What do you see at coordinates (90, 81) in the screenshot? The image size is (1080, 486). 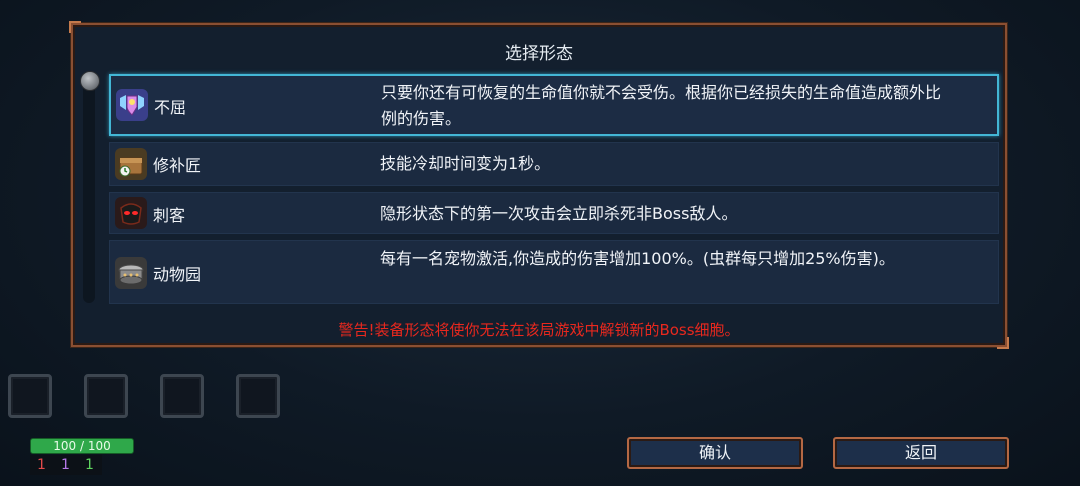 I see `scrollbar-knob` at bounding box center [90, 81].